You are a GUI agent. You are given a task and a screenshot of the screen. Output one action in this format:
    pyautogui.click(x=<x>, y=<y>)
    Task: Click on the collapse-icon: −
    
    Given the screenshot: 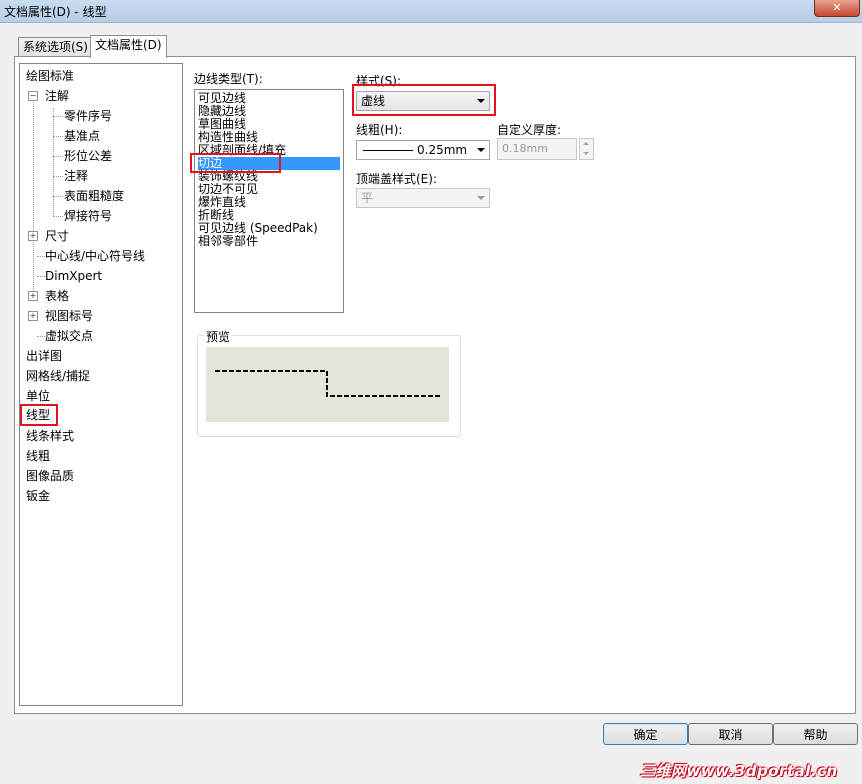 What is the action you would take?
    pyautogui.click(x=33, y=96)
    